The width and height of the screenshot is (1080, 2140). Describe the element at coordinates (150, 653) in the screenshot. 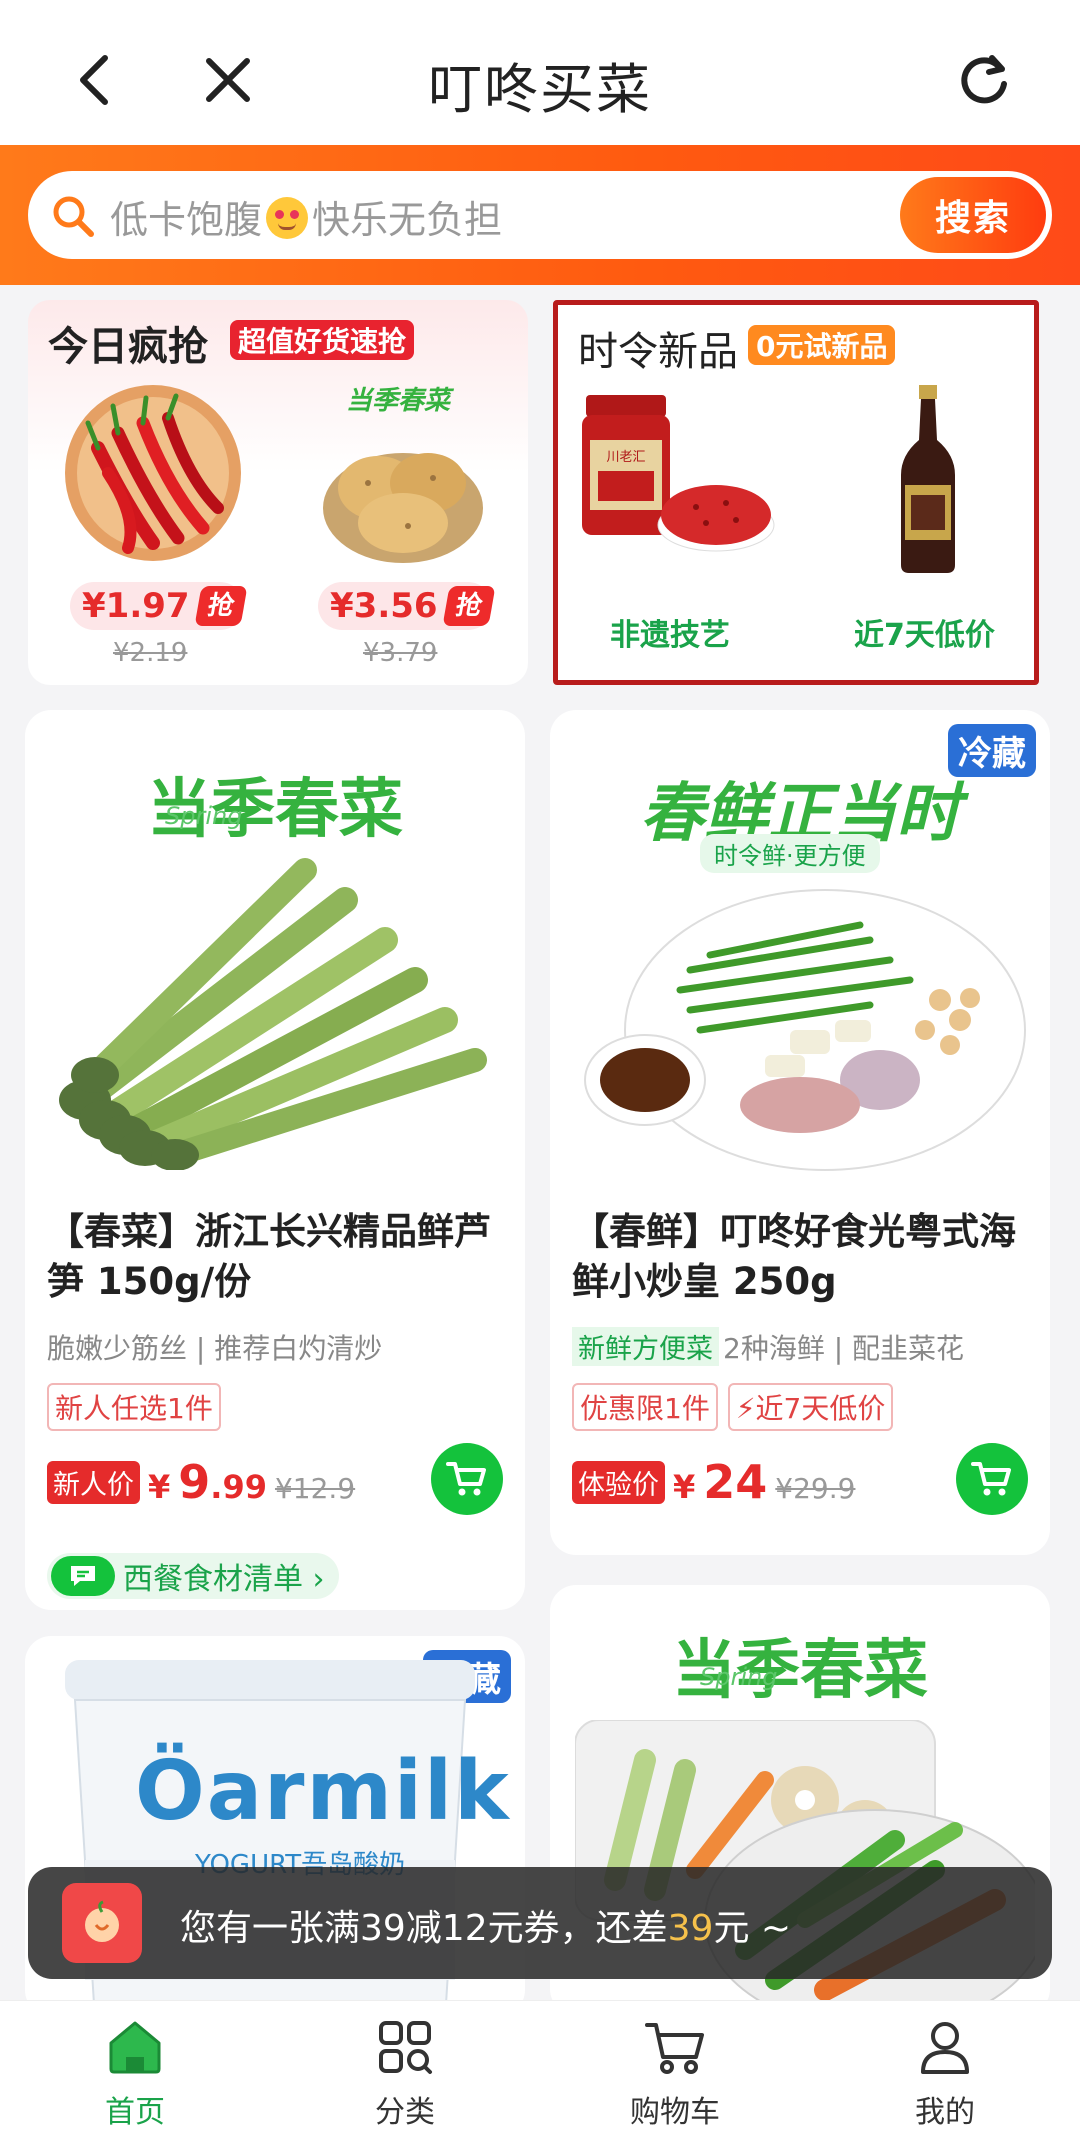

I see `original-price-1: ¥2.19` at that location.